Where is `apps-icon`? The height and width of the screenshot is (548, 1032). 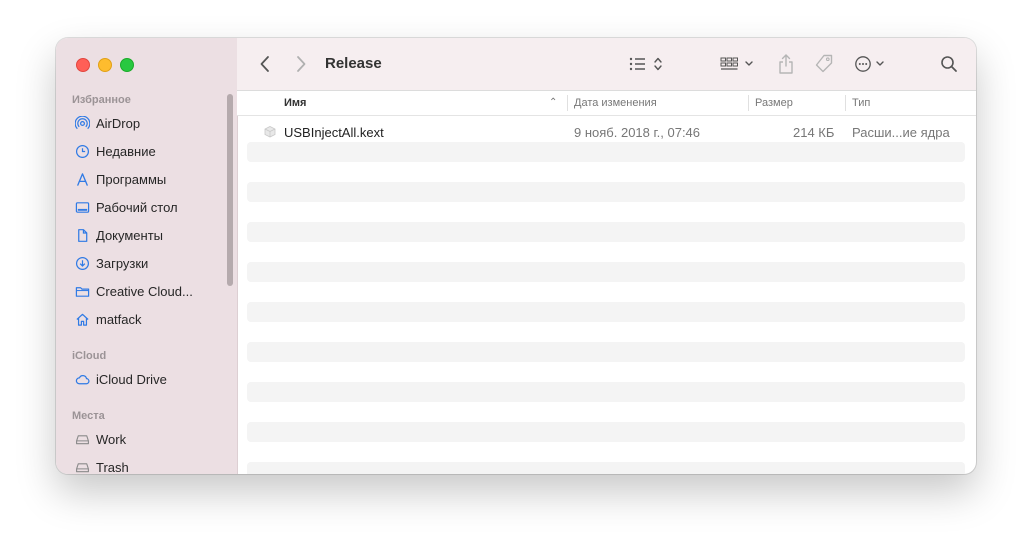
apps-icon is located at coordinates (82, 179).